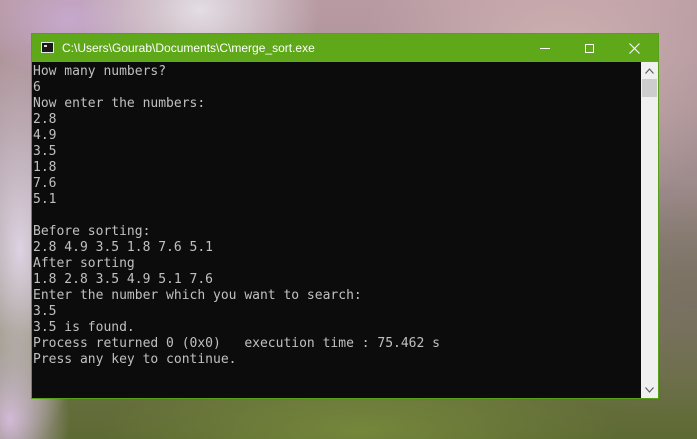 This screenshot has width=697, height=439. I want to click on console-line: 4.9, so click(45, 135).